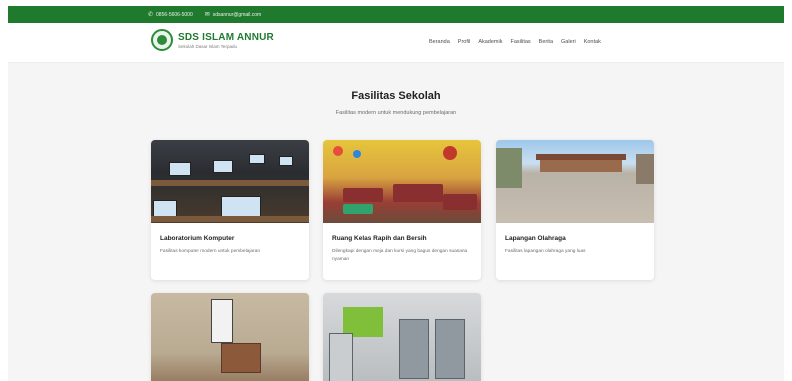  I want to click on section-title: Fasilitas Sekolah, so click(396, 96).